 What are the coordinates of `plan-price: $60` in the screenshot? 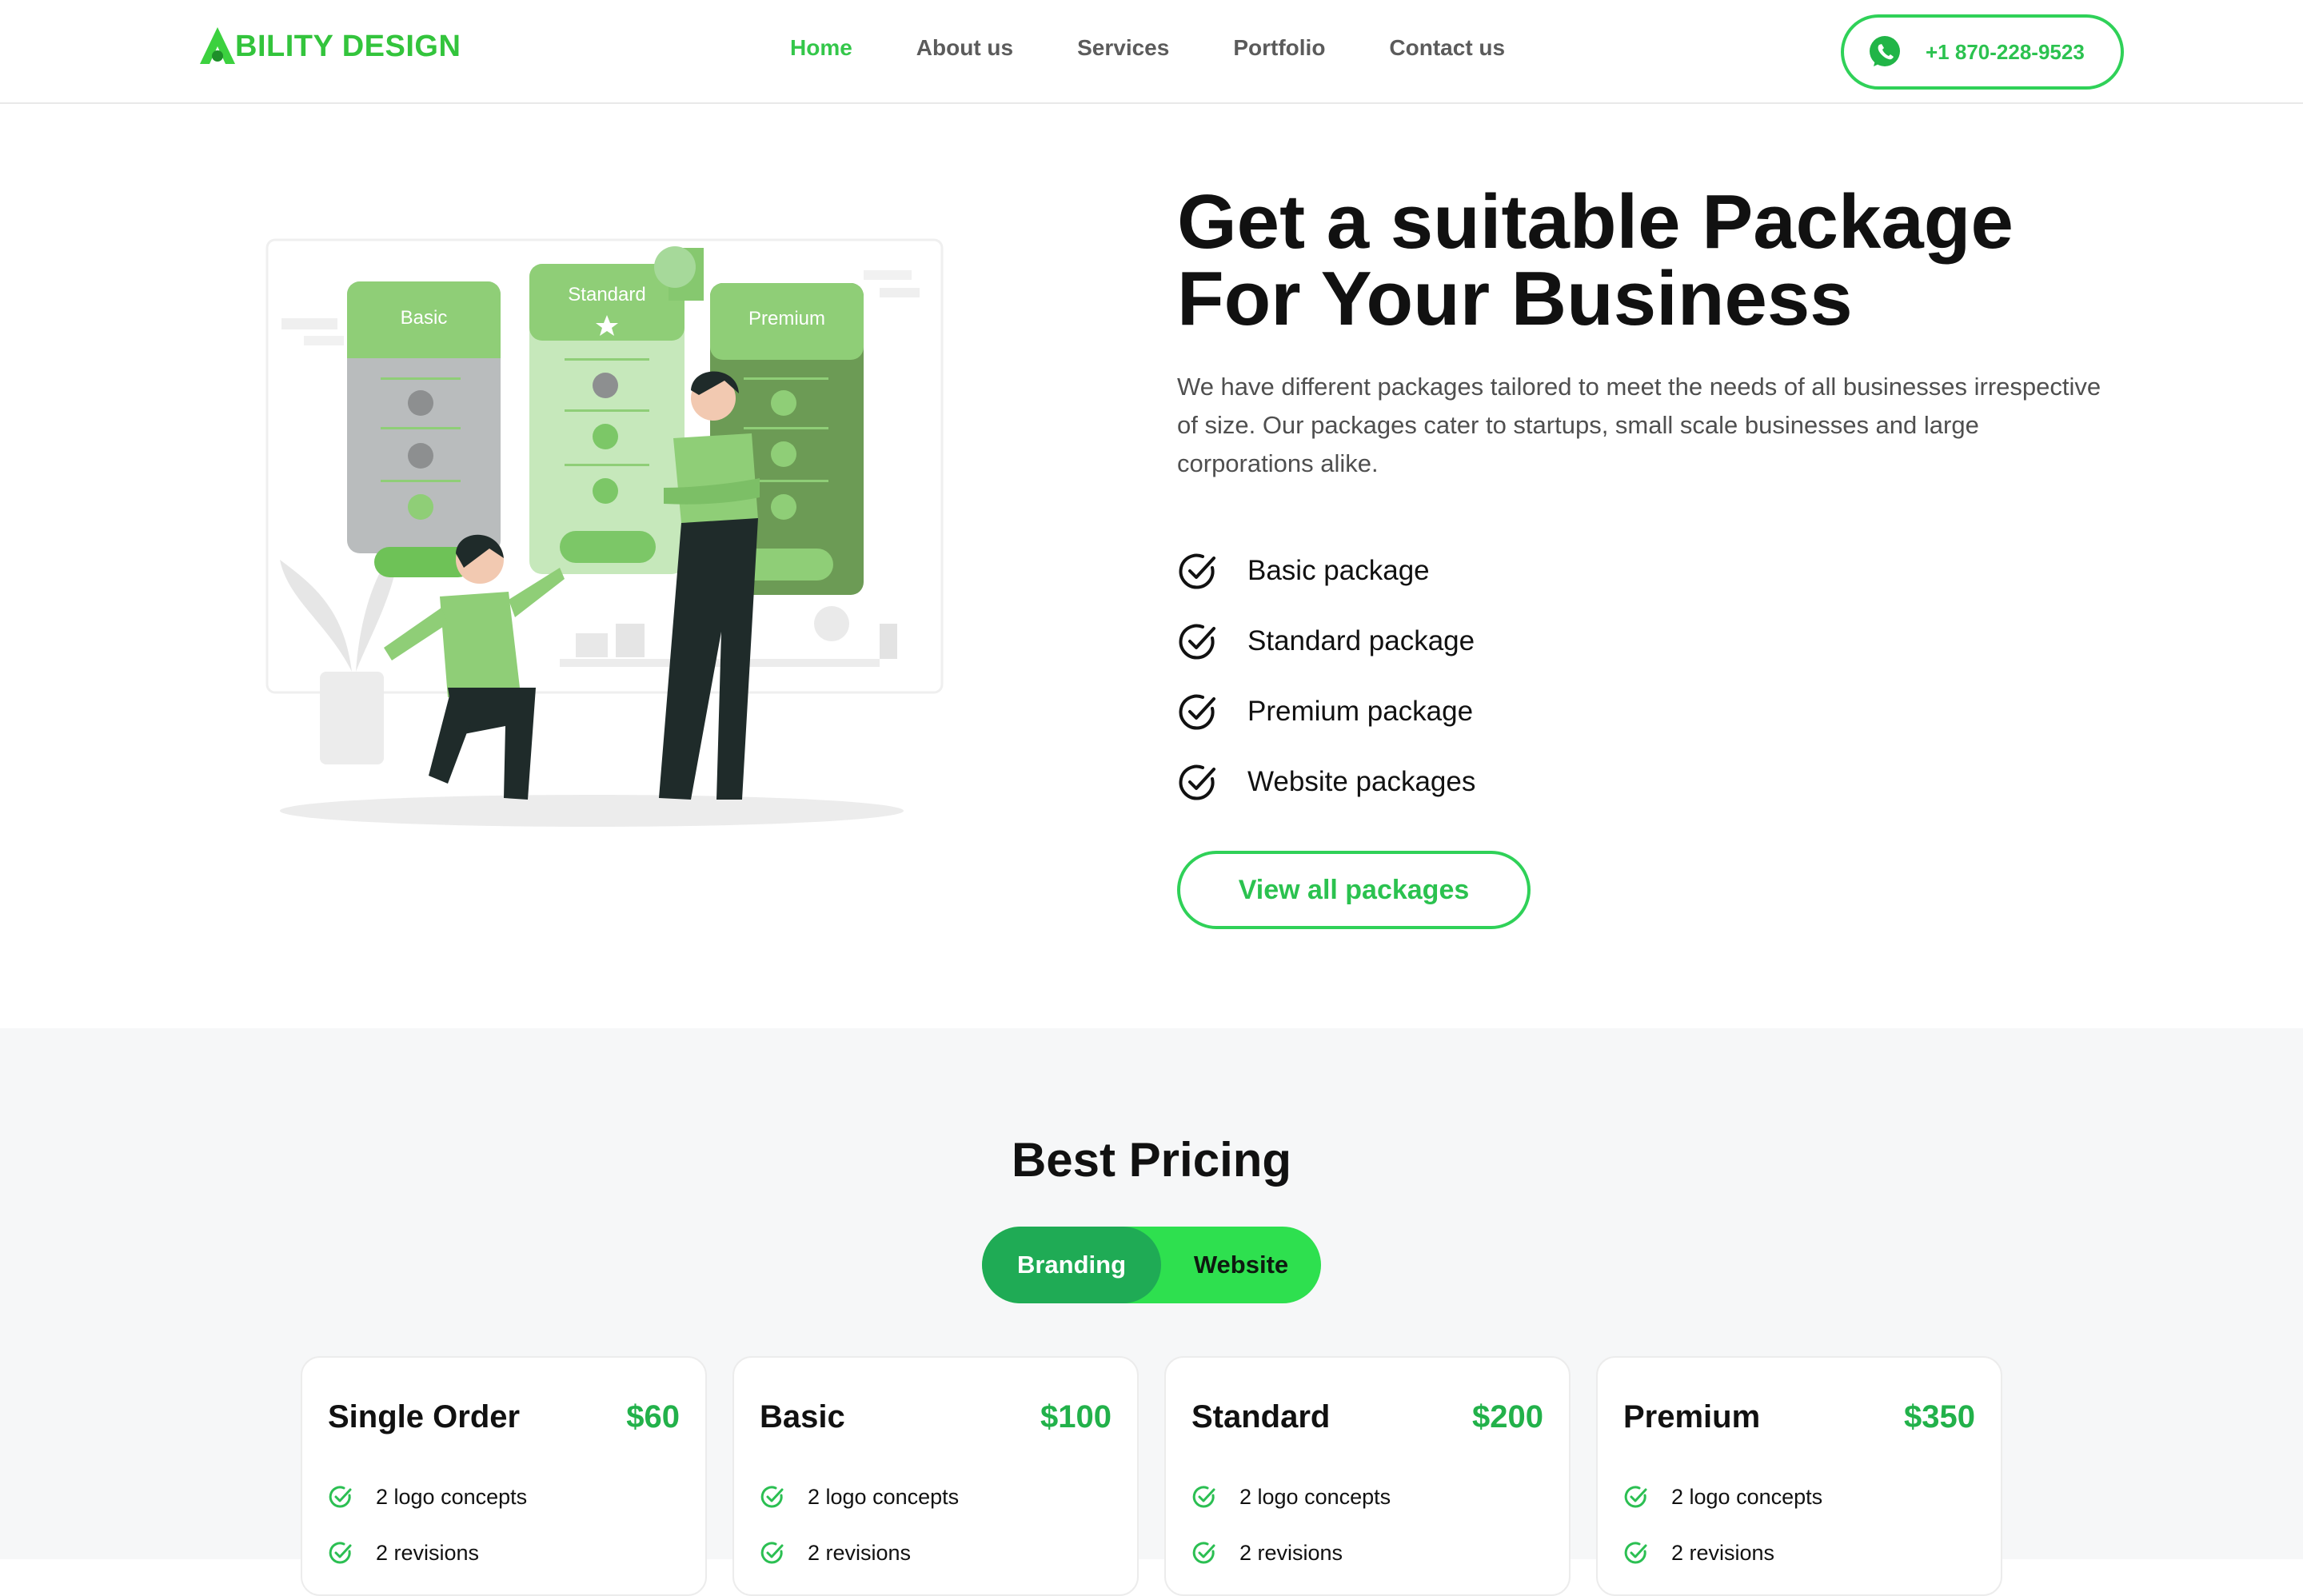 It's located at (653, 1416).